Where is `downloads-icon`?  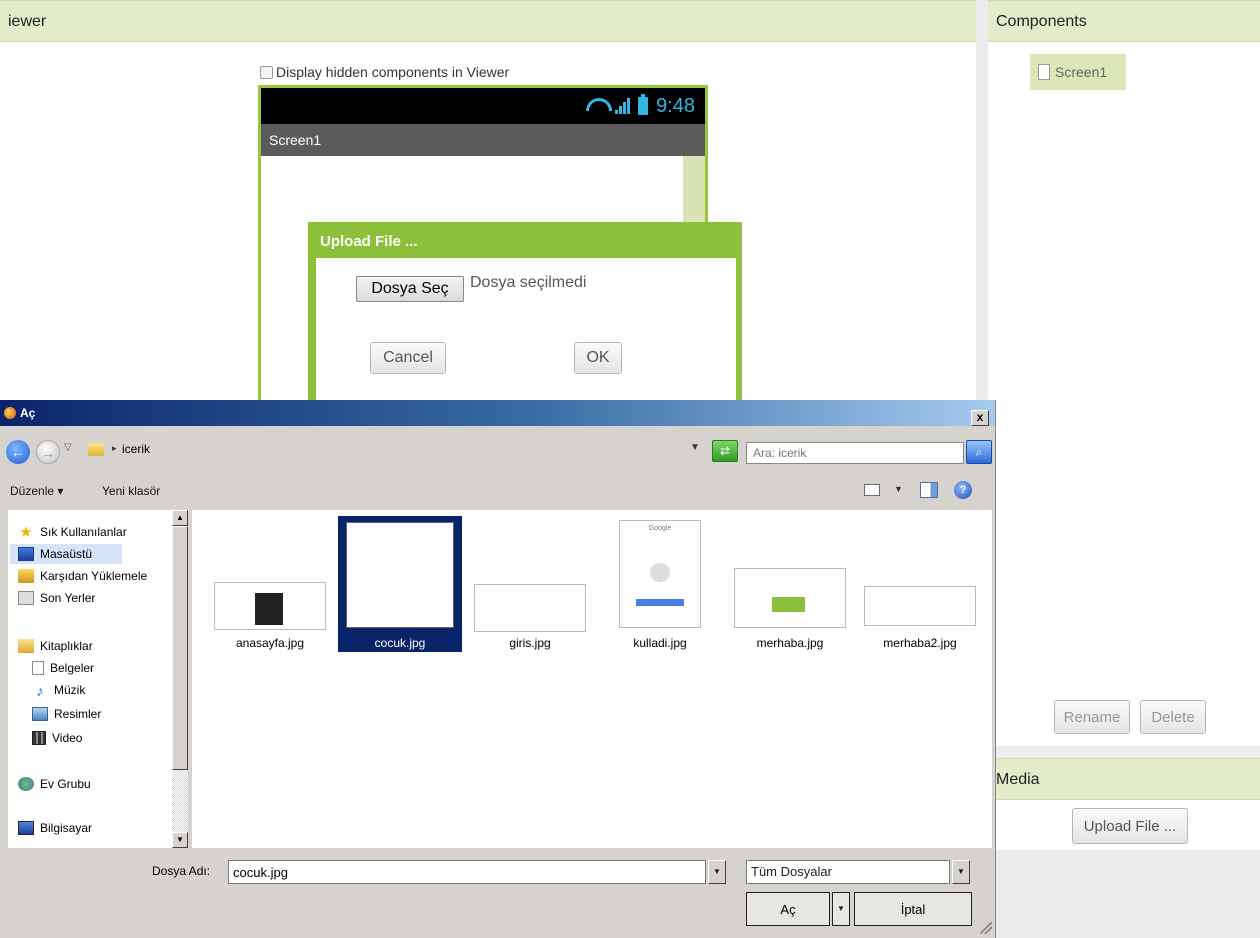
downloads-icon is located at coordinates (26, 576).